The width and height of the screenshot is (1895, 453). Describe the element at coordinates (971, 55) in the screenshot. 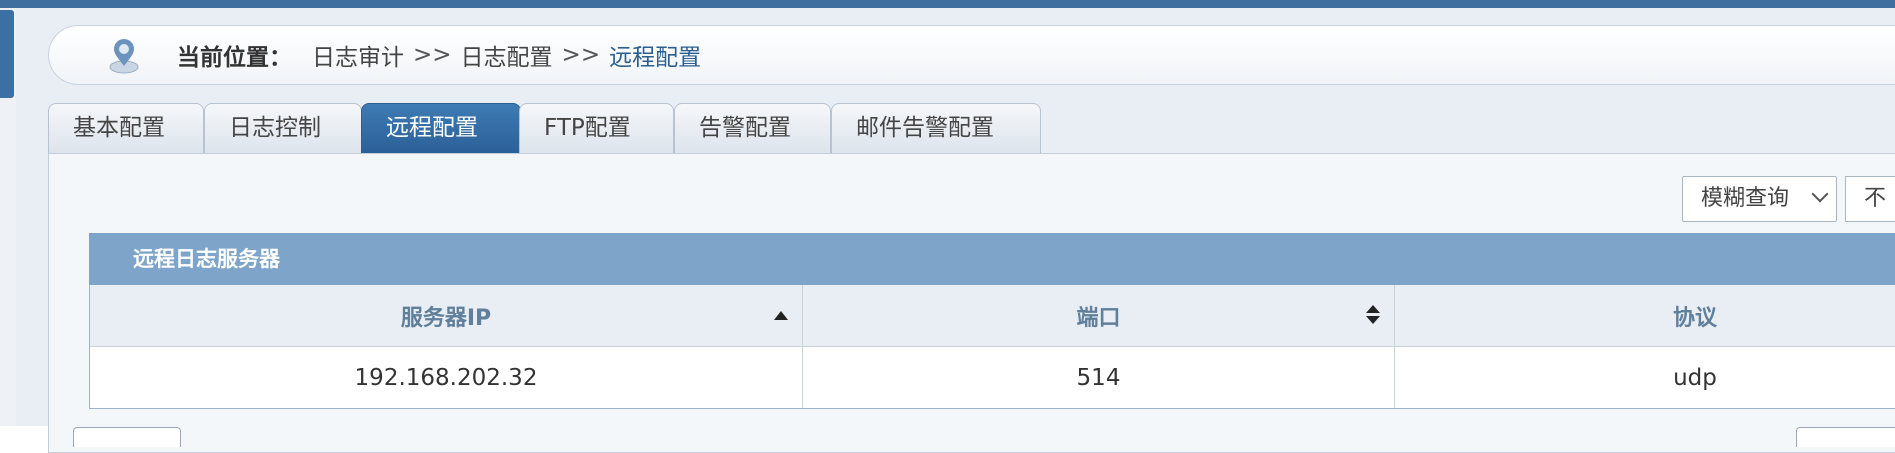

I see `breadcrumb: 当前位置 ： 日志审计 >> 日志配置 >> 远程配置` at that location.